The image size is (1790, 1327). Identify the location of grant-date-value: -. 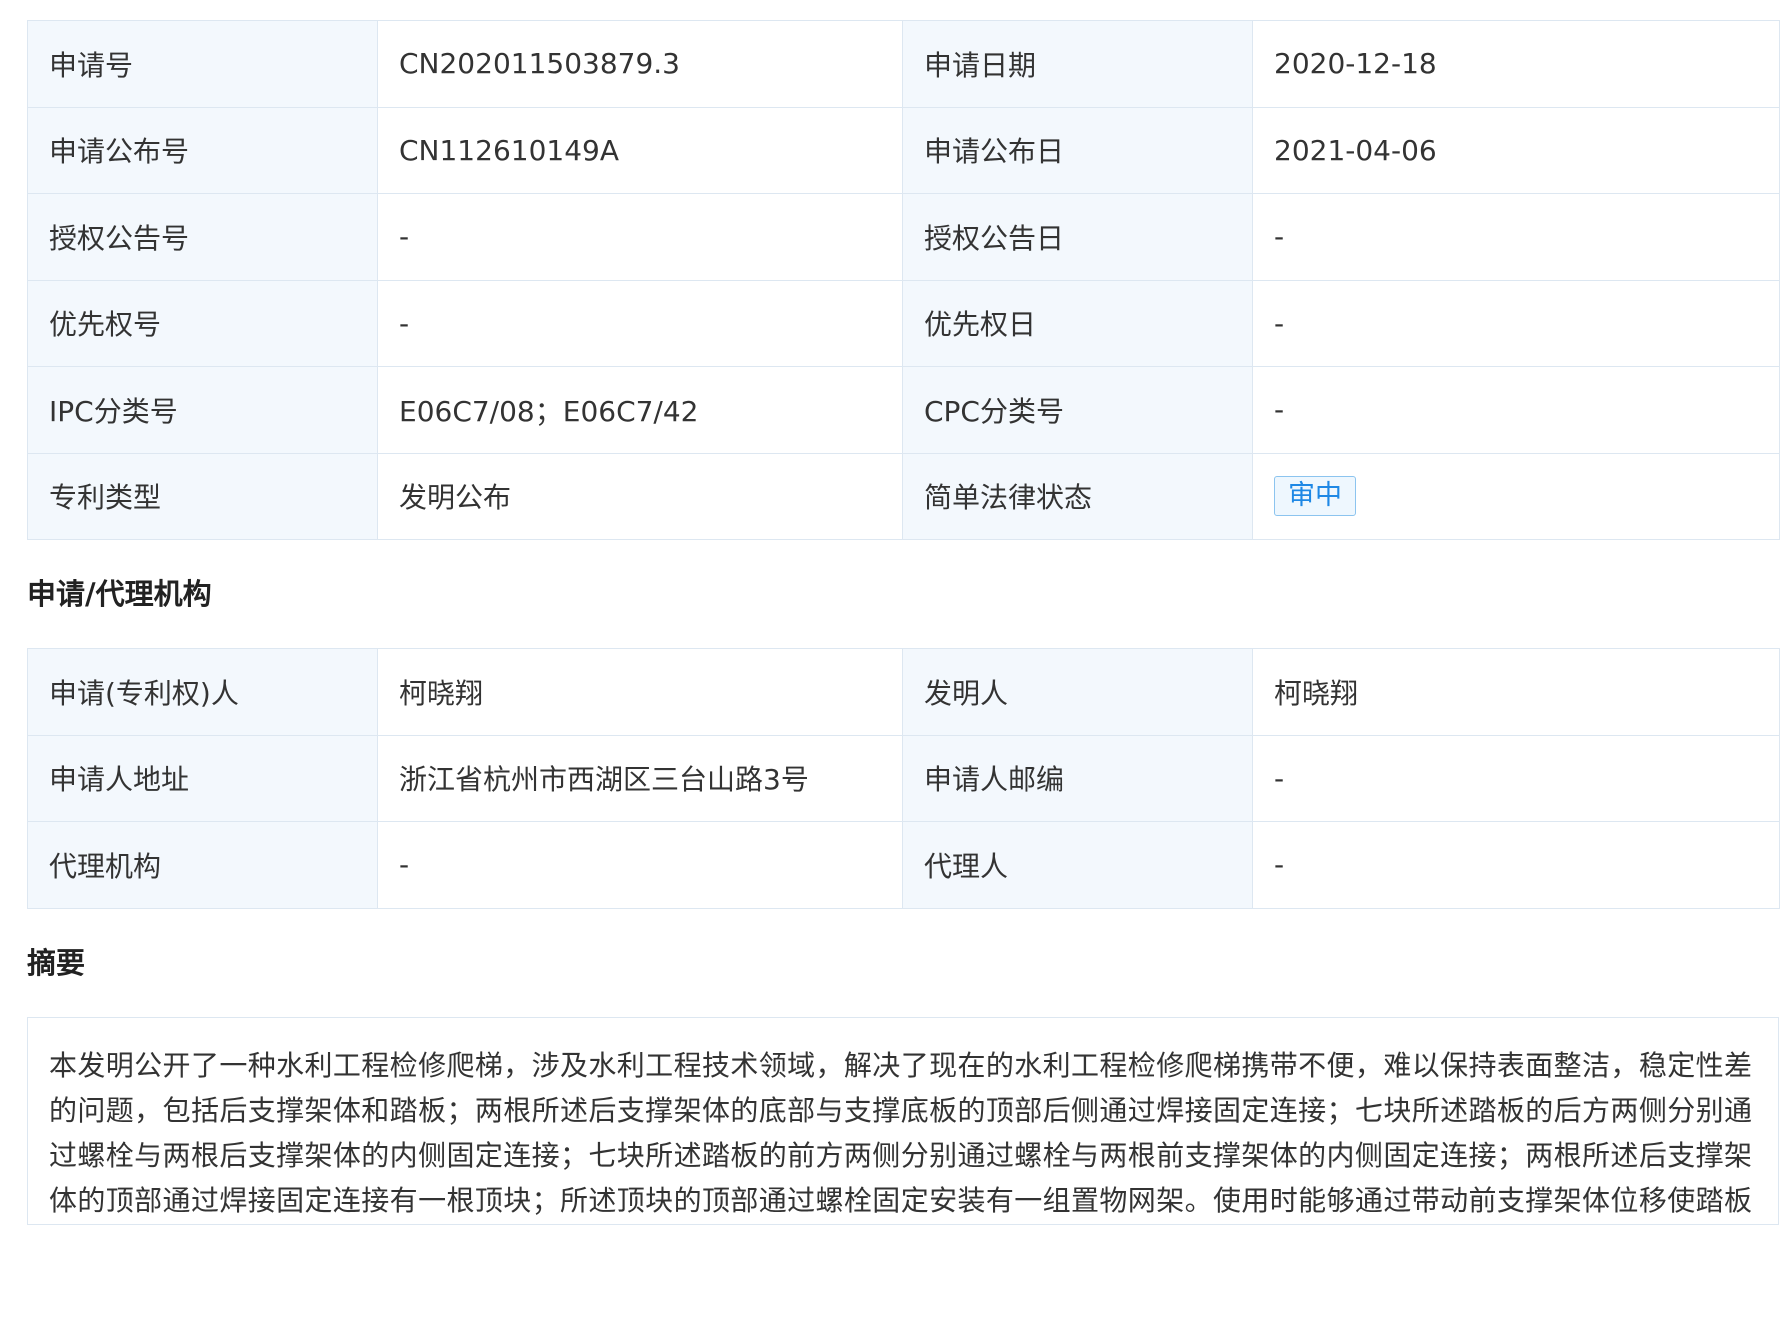
(1516, 237).